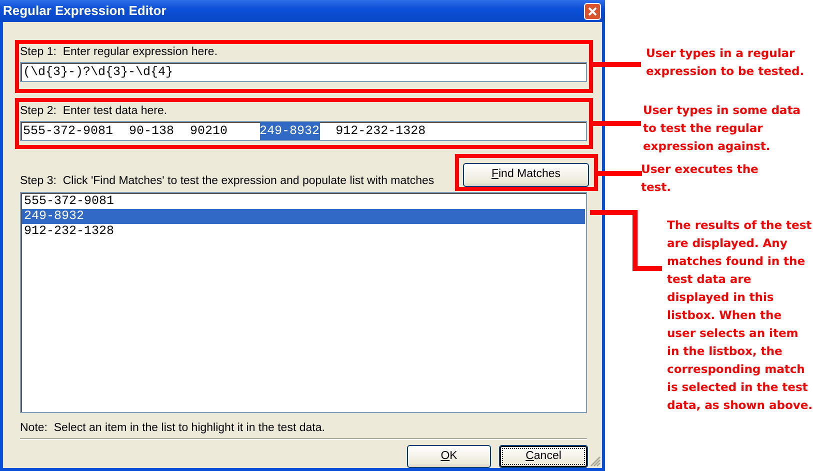 This screenshot has height=471, width=813. I want to click on test-data-field: 555-372-9081 90-138 90210 249-8932 912-232-1328, so click(303, 131).